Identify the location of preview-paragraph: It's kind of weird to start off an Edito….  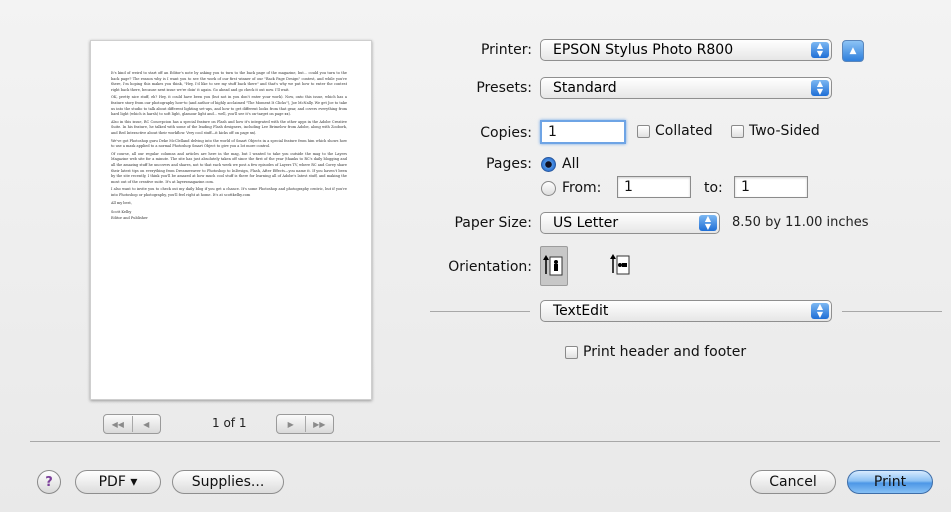
(229, 81).